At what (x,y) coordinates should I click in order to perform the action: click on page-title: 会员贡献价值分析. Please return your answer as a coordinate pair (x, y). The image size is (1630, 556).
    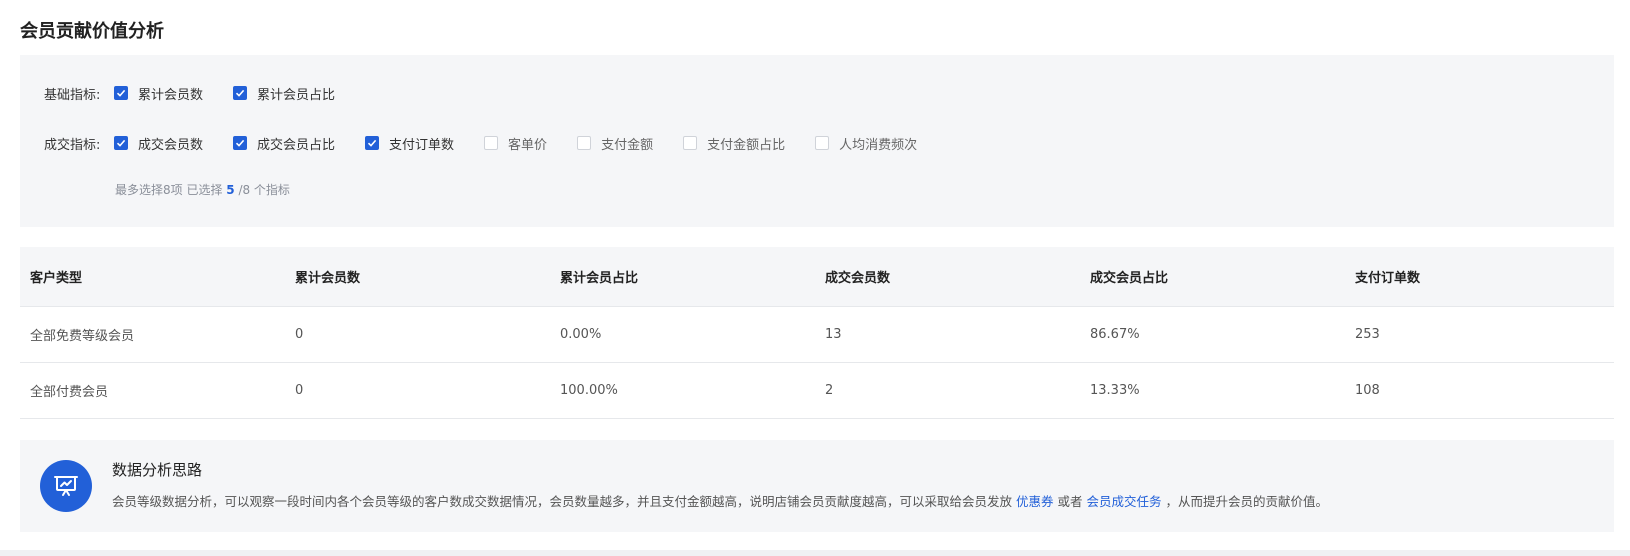
    Looking at the image, I should click on (92, 31).